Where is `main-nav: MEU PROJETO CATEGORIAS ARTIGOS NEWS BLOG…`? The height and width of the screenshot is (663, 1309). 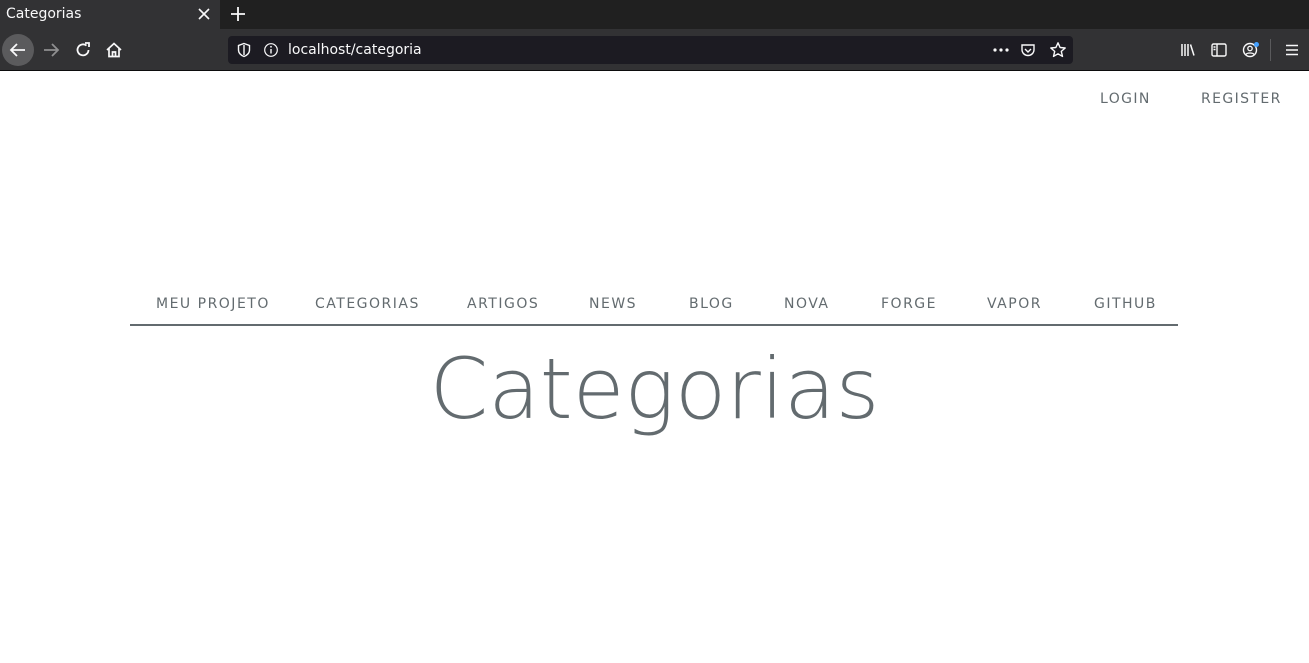
main-nav: MEU PROJETO CATEGORIAS ARTIGOS NEWS BLOG… is located at coordinates (654, 308).